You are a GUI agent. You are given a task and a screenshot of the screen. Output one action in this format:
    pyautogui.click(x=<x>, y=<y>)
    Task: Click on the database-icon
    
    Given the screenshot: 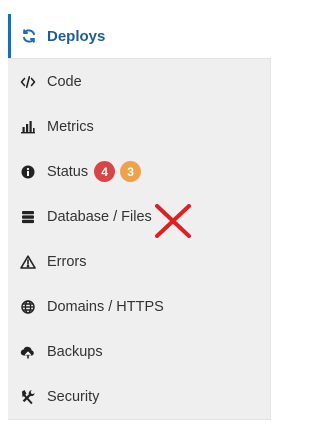 What is the action you would take?
    pyautogui.click(x=28, y=217)
    